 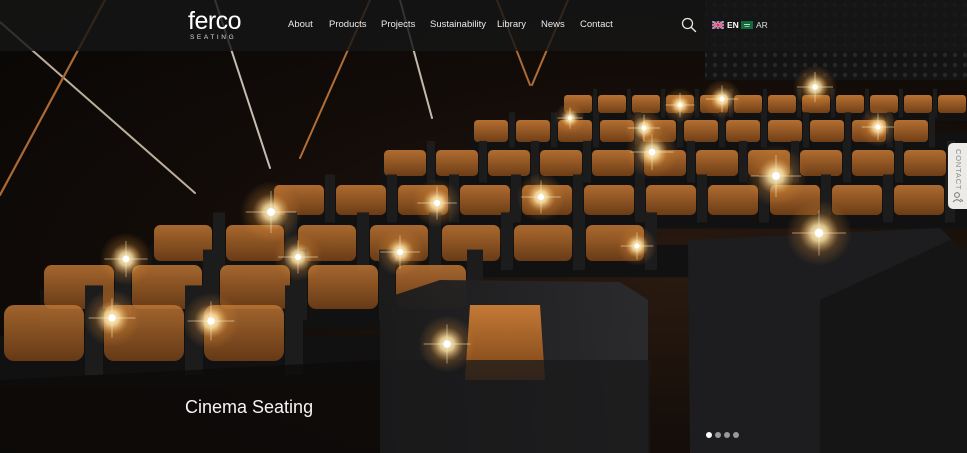 What do you see at coordinates (553, 25) in the screenshot?
I see `nav-news: News` at bounding box center [553, 25].